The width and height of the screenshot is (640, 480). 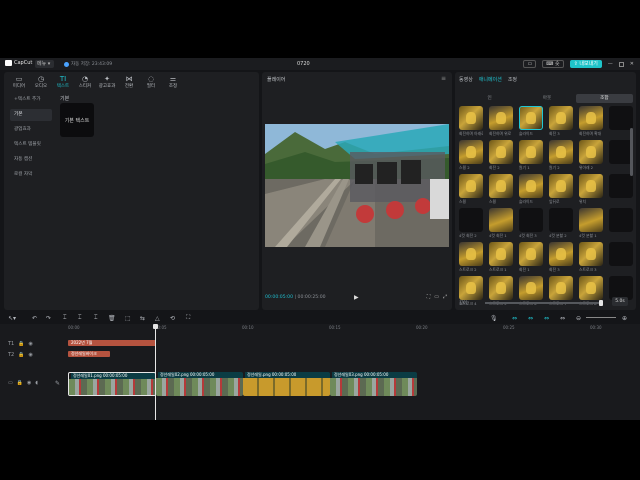 What do you see at coordinates (77, 120) in the screenshot?
I see `default-text-card: 기본 텍스트` at bounding box center [77, 120].